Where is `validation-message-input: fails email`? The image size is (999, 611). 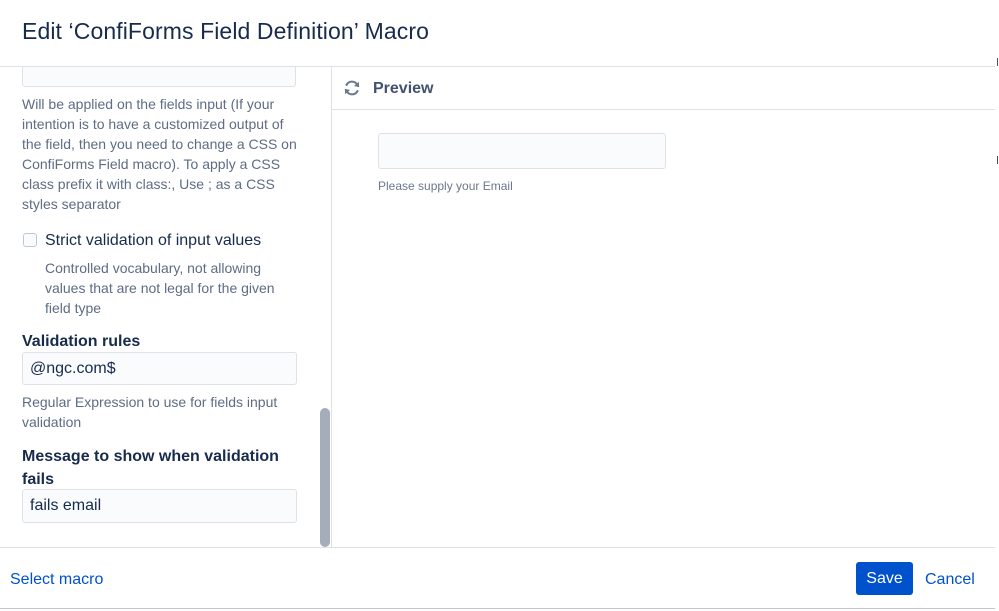 validation-message-input: fails email is located at coordinates (159, 506).